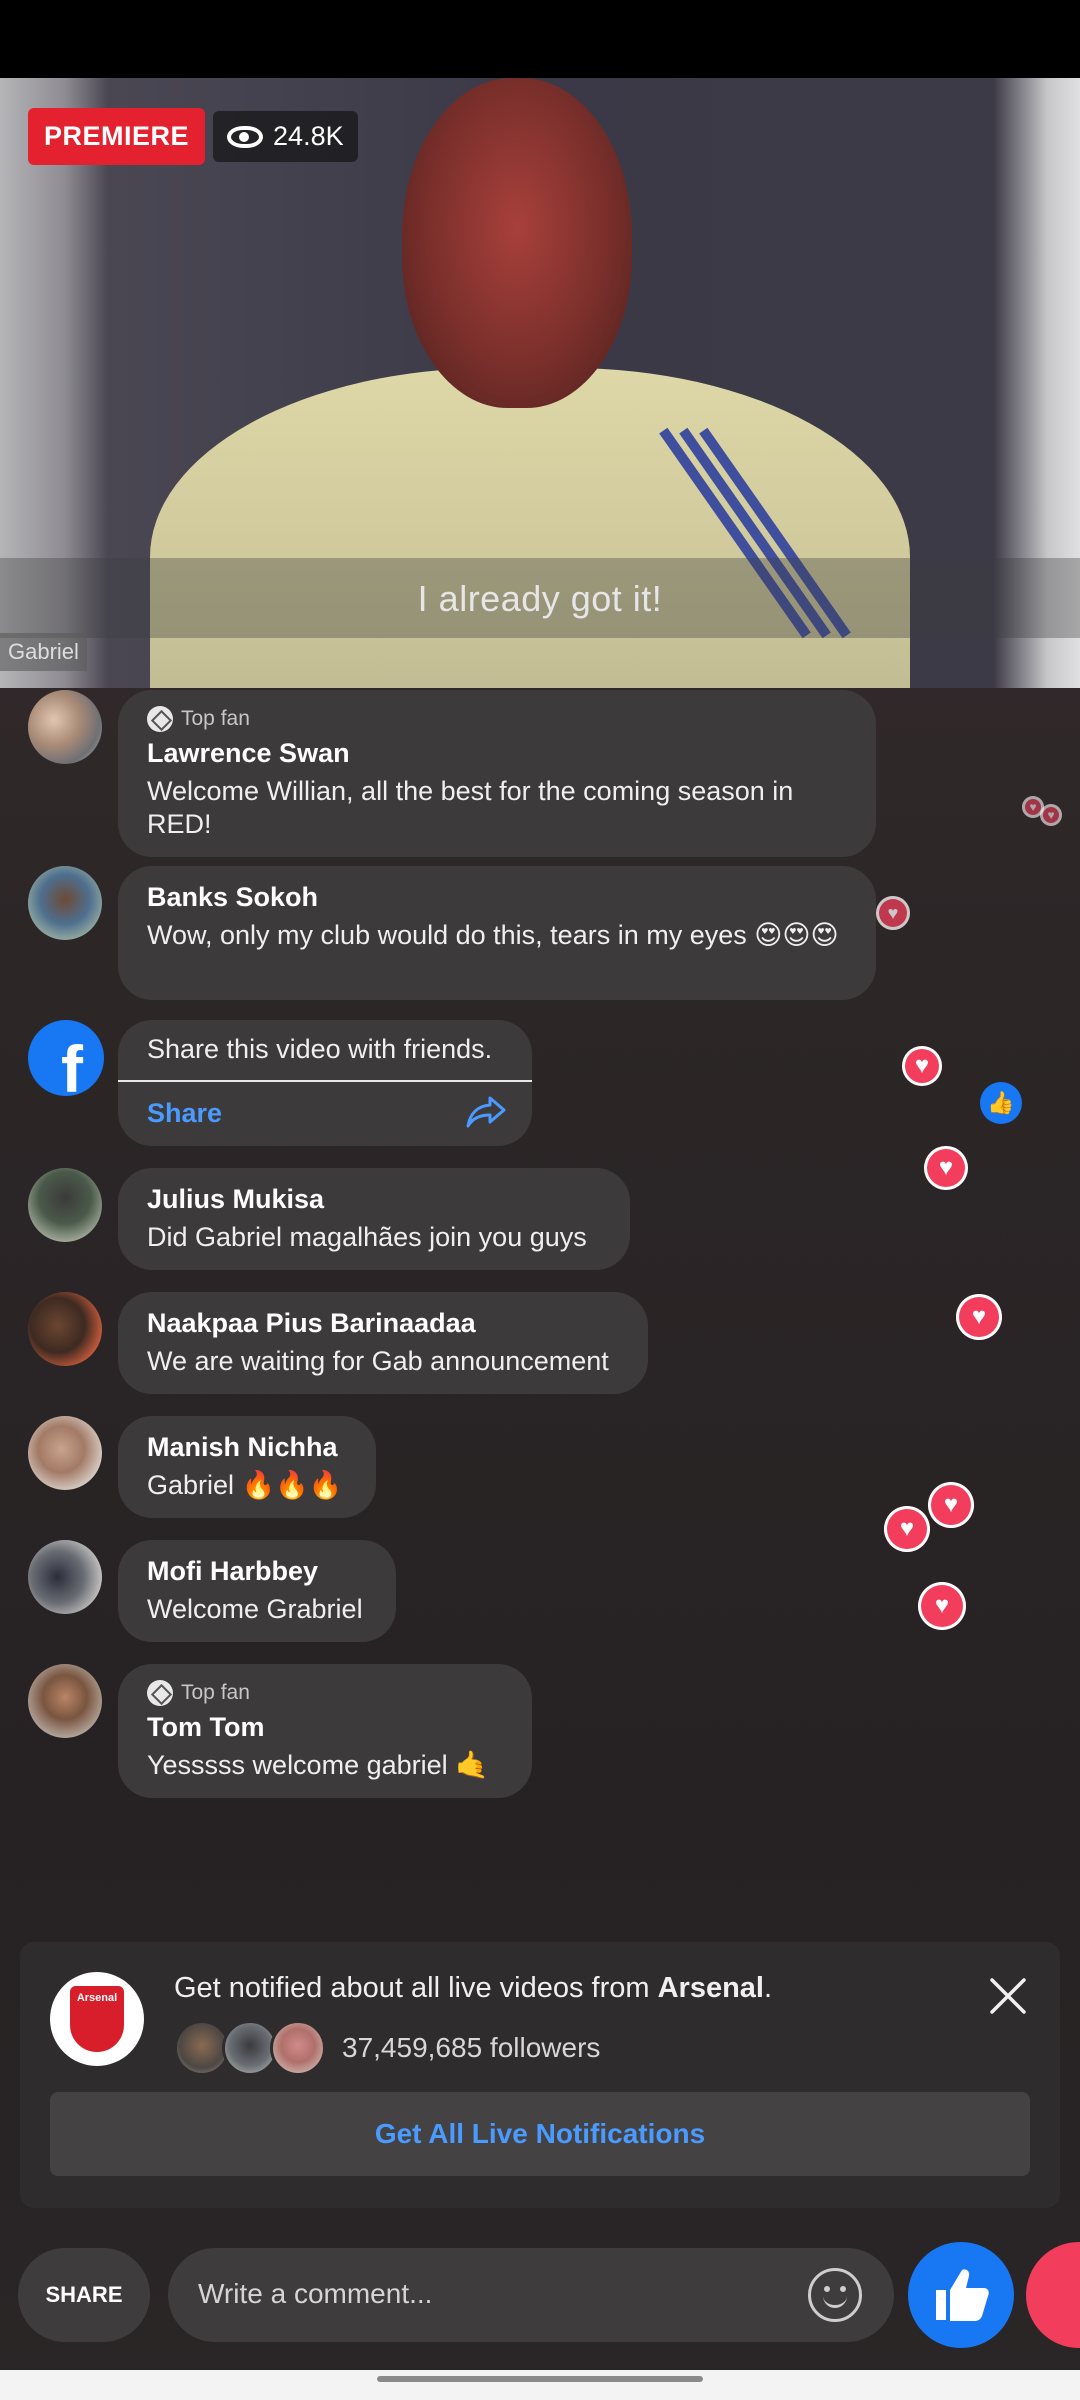 The height and width of the screenshot is (2400, 1080). I want to click on share-card-text: Share this video with friends., so click(320, 1049).